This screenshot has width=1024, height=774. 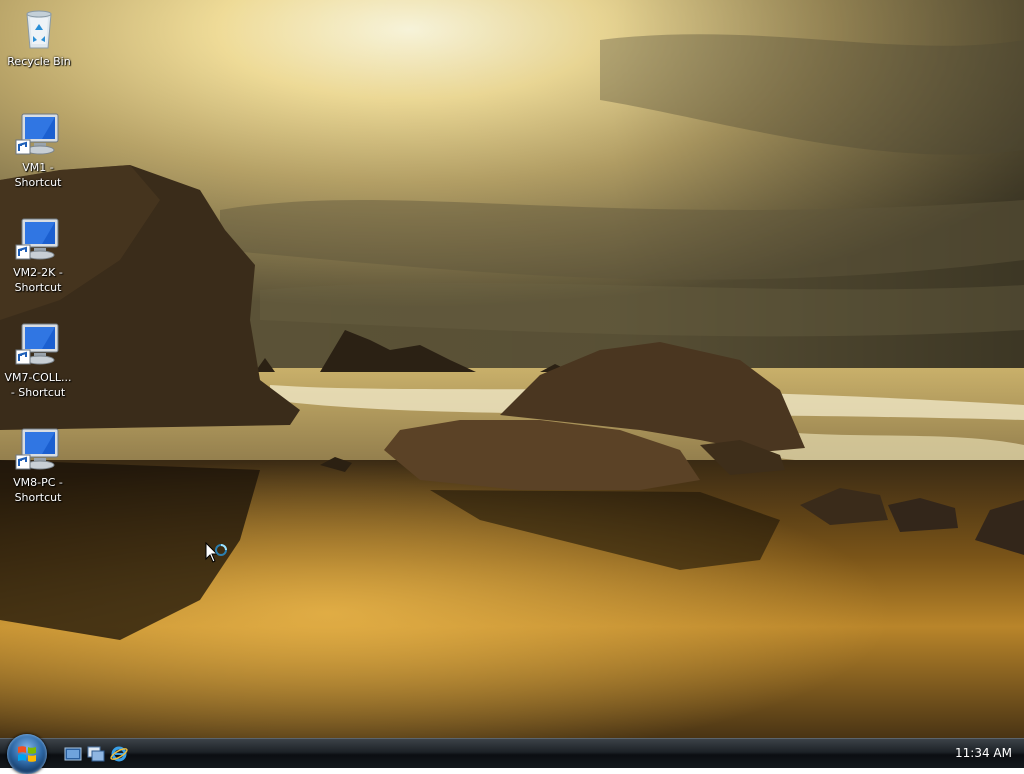 I want to click on windows-start-orb-icon, so click(x=27, y=754).